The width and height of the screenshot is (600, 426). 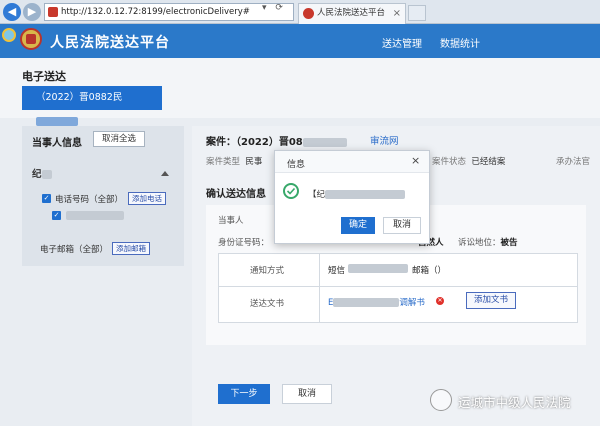 I want to click on case-type: 案件类型 民事, so click(x=234, y=162).